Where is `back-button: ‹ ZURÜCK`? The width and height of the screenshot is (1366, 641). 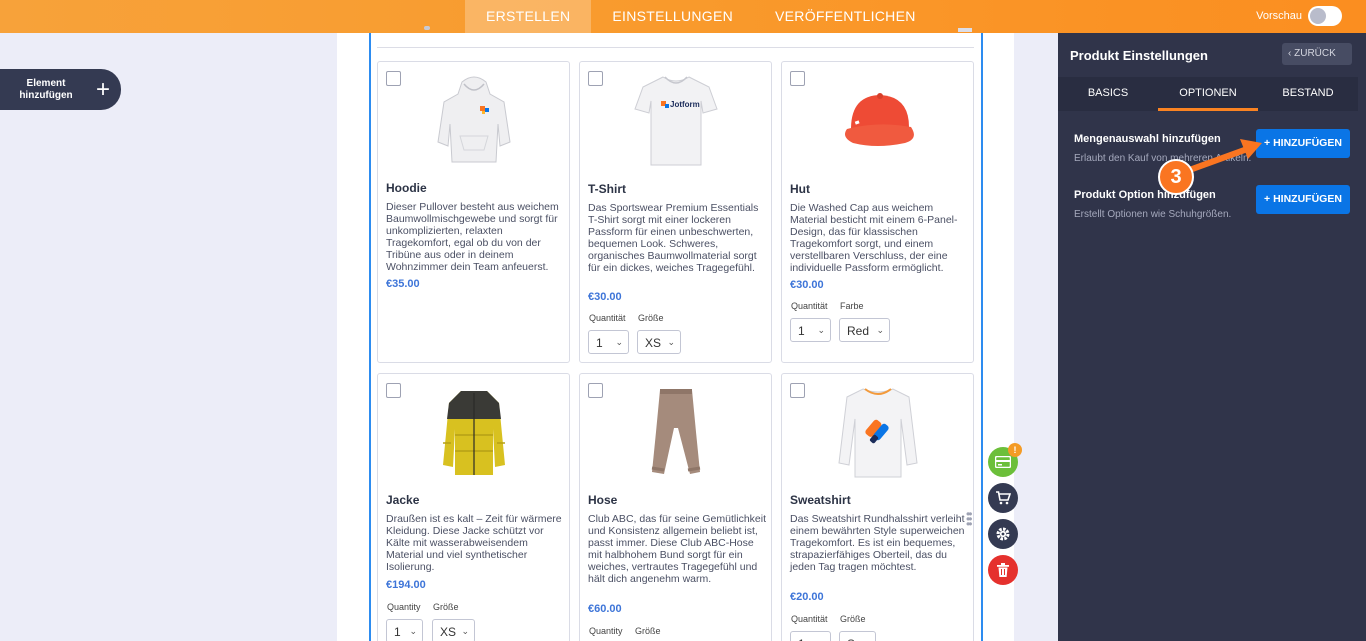
back-button: ‹ ZURÜCK is located at coordinates (1317, 54).